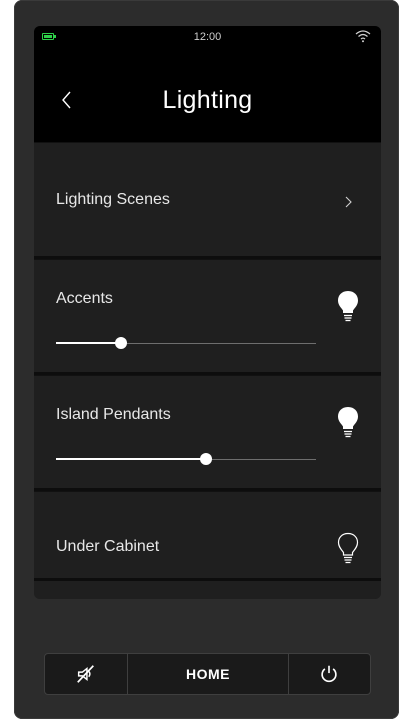 This screenshot has width=400, height=719. I want to click on home-button: HOME, so click(208, 674).